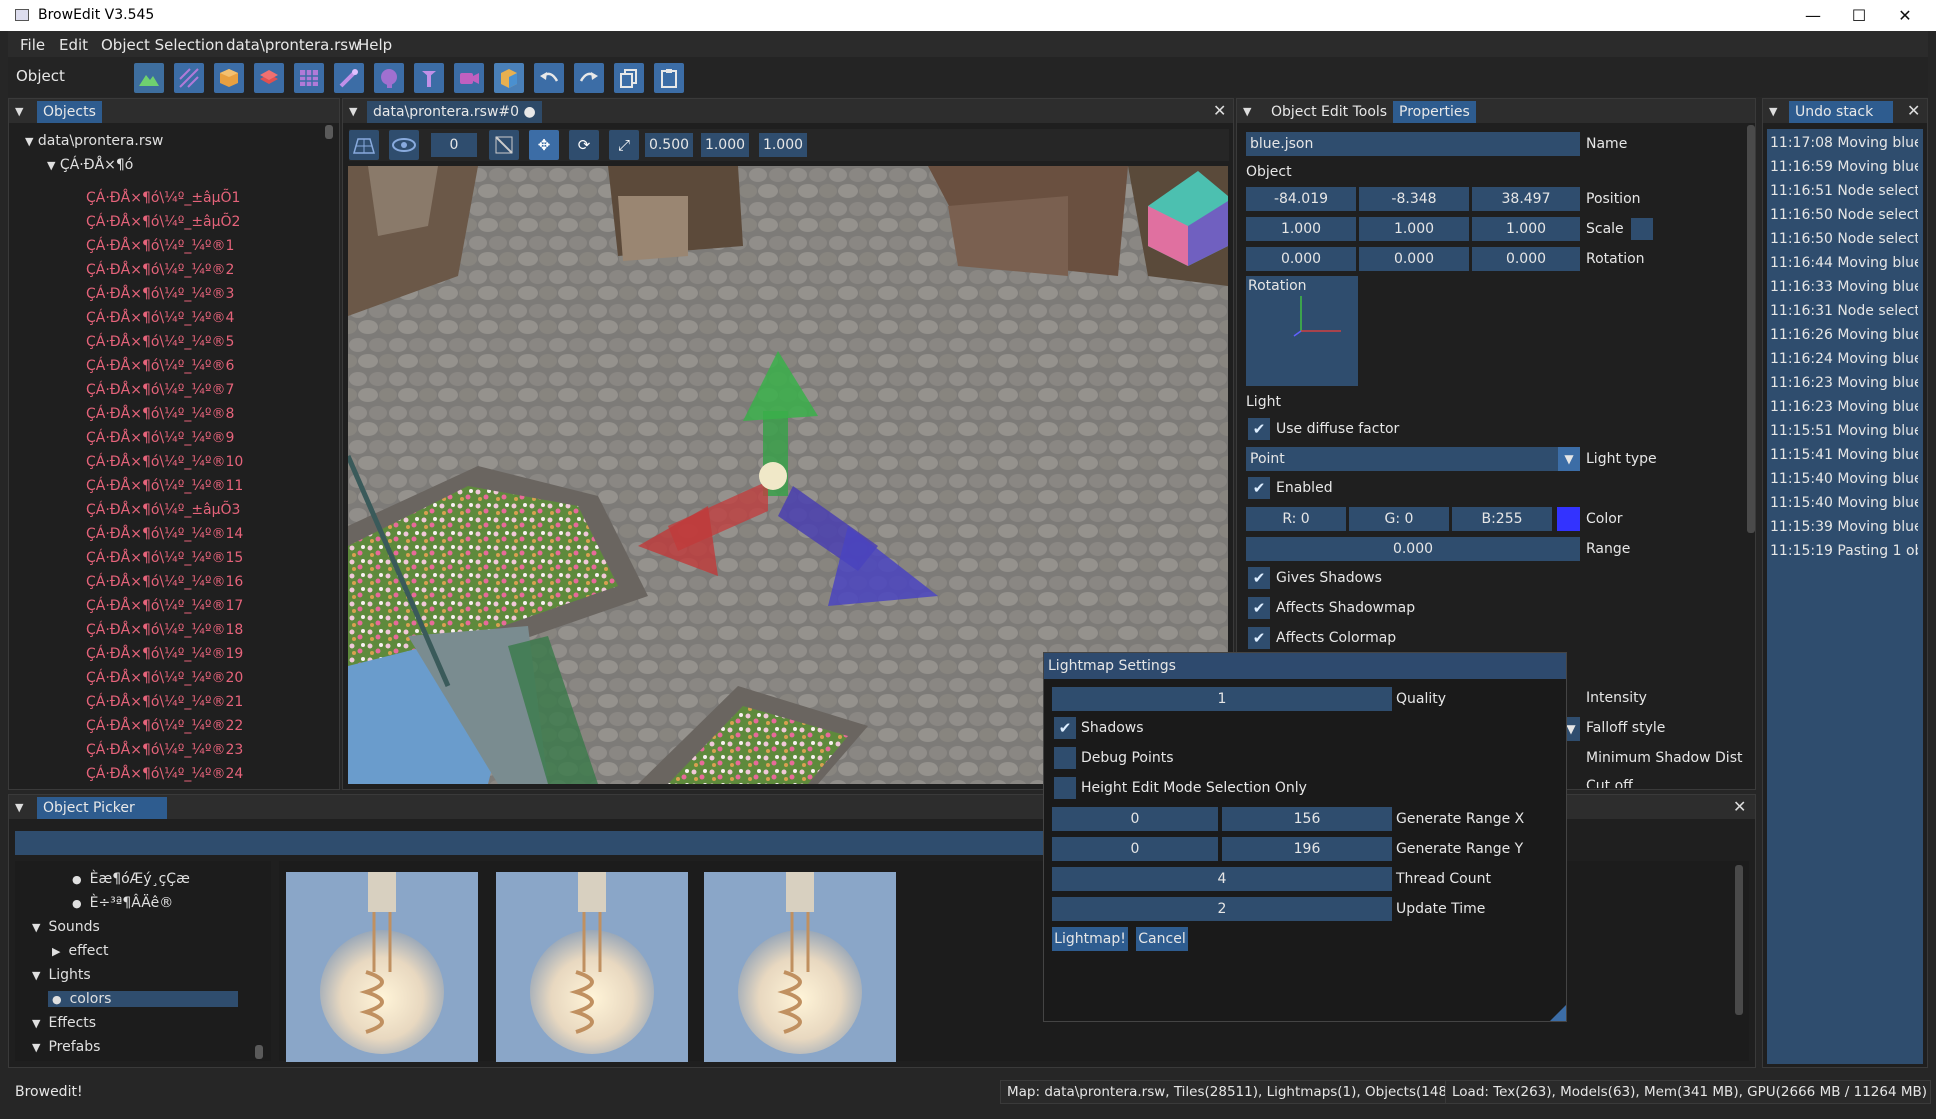 The height and width of the screenshot is (1119, 1936). I want to click on cube-icon, so click(509, 78).